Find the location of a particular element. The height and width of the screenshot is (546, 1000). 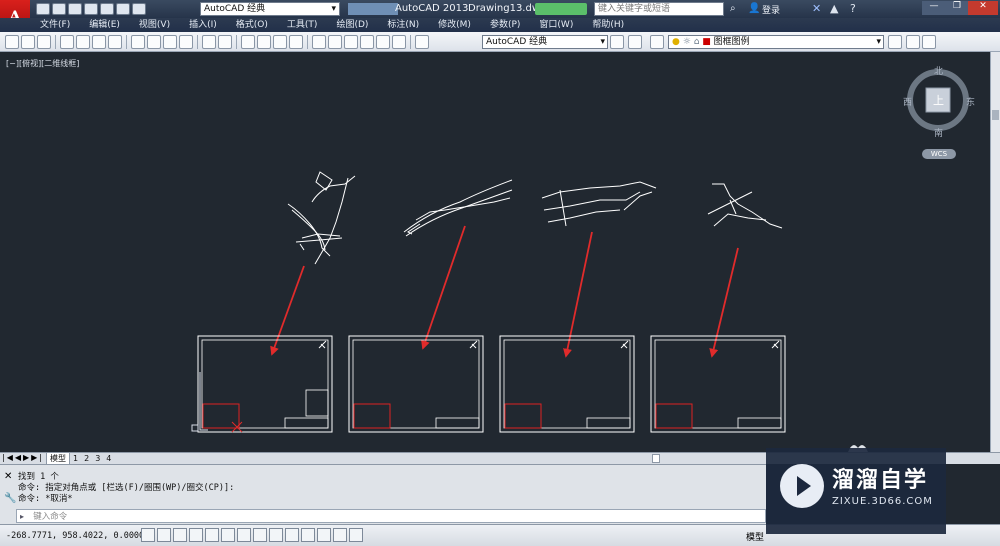

help-icon: ? is located at coordinates (853, 8).